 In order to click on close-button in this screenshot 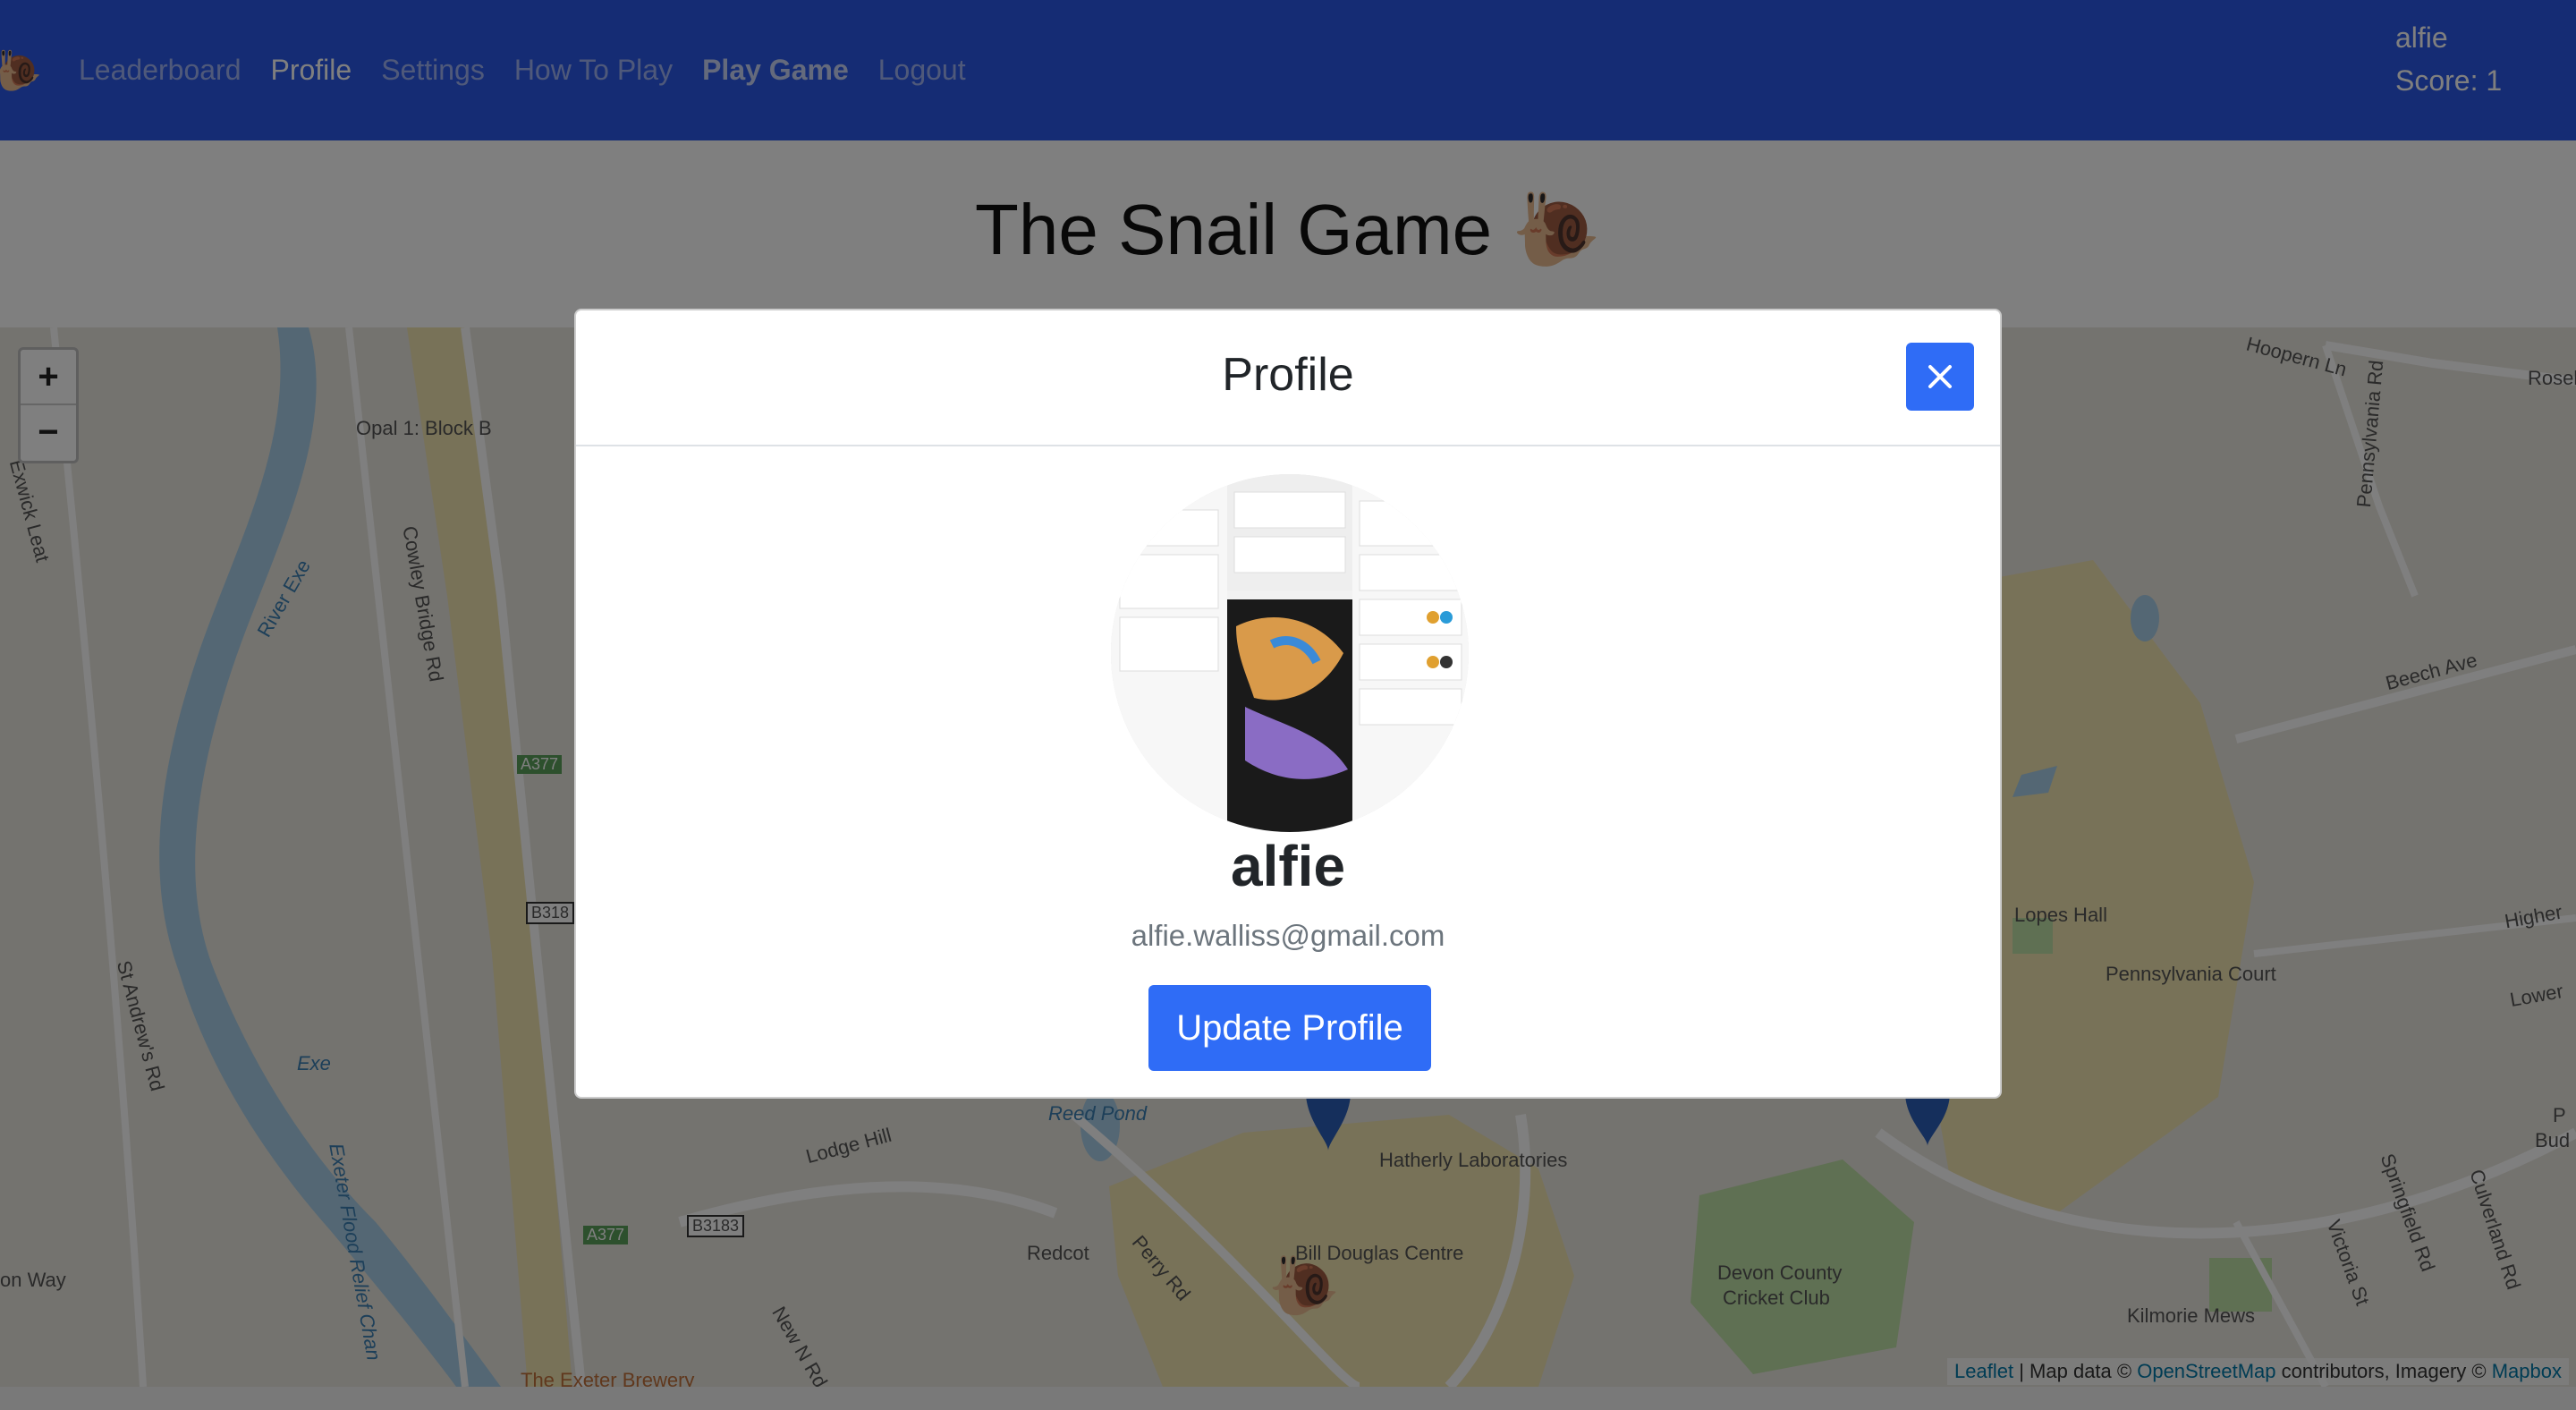, I will do `click(1940, 377)`.